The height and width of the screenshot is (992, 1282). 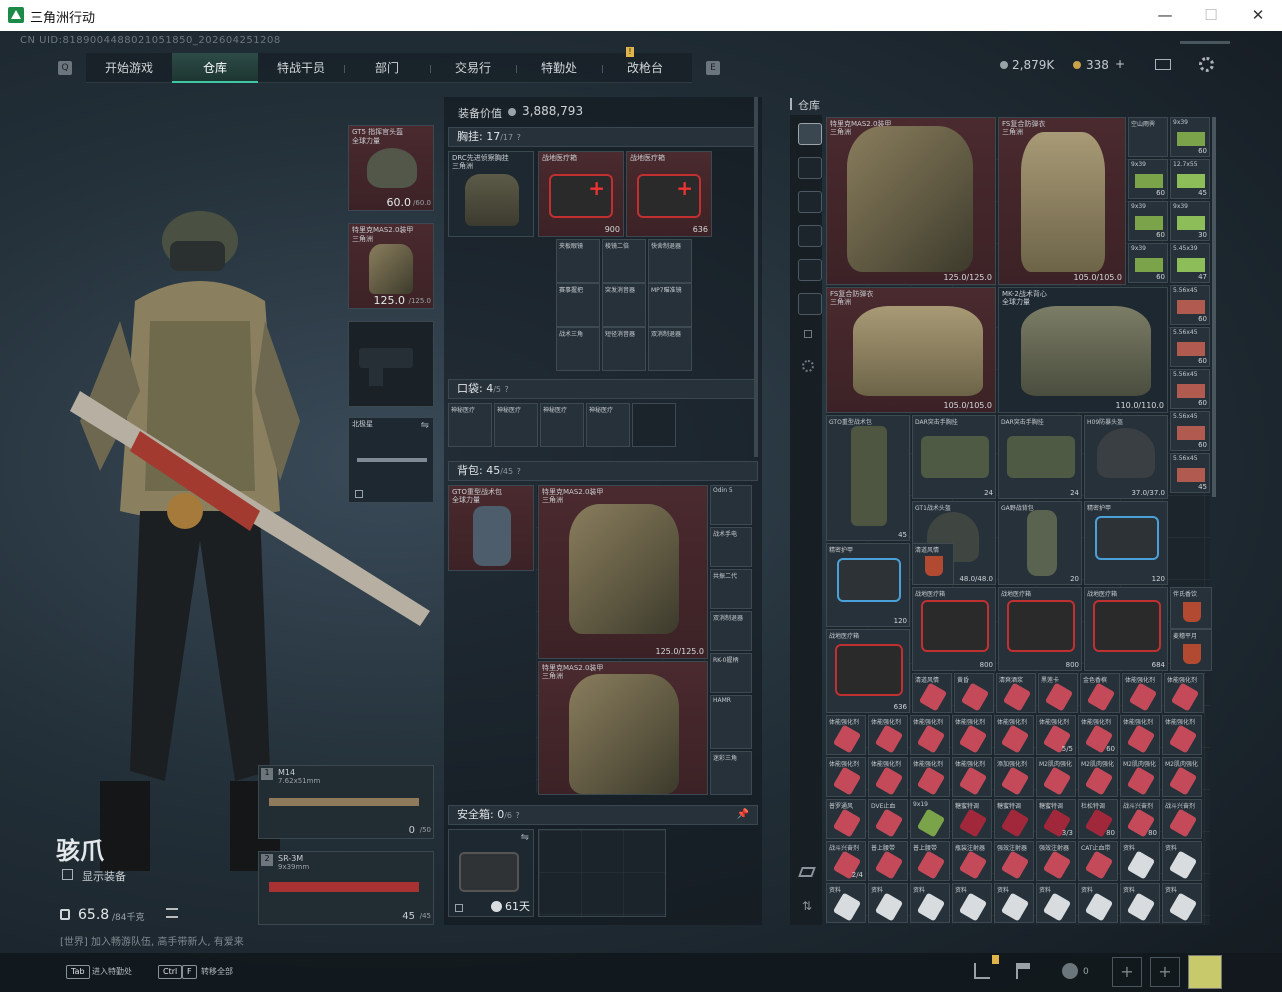 I want to click on stash-item: 体能强化剂 60, so click(x=1098, y=735).